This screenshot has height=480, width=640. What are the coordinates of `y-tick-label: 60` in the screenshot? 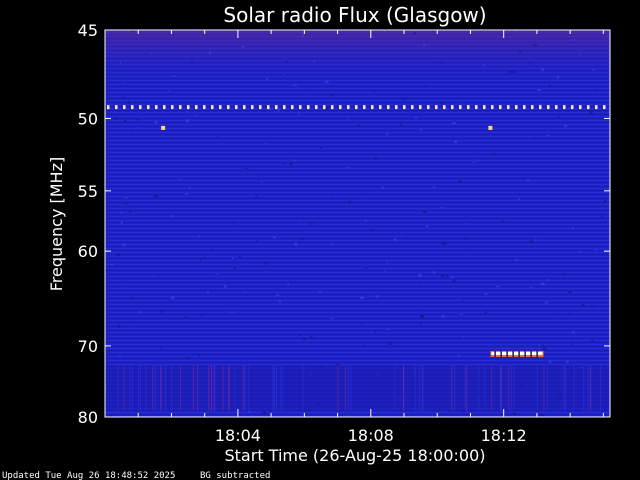 It's located at (88, 251).